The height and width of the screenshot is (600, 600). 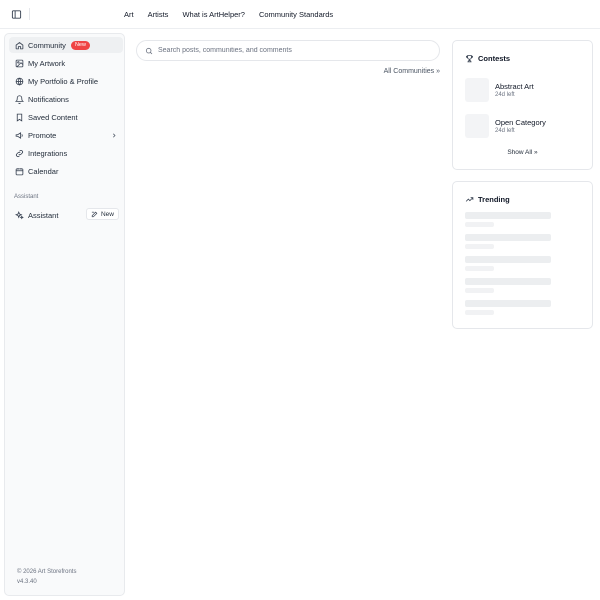 I want to click on all-communities-link: All Communities », so click(x=412, y=71).